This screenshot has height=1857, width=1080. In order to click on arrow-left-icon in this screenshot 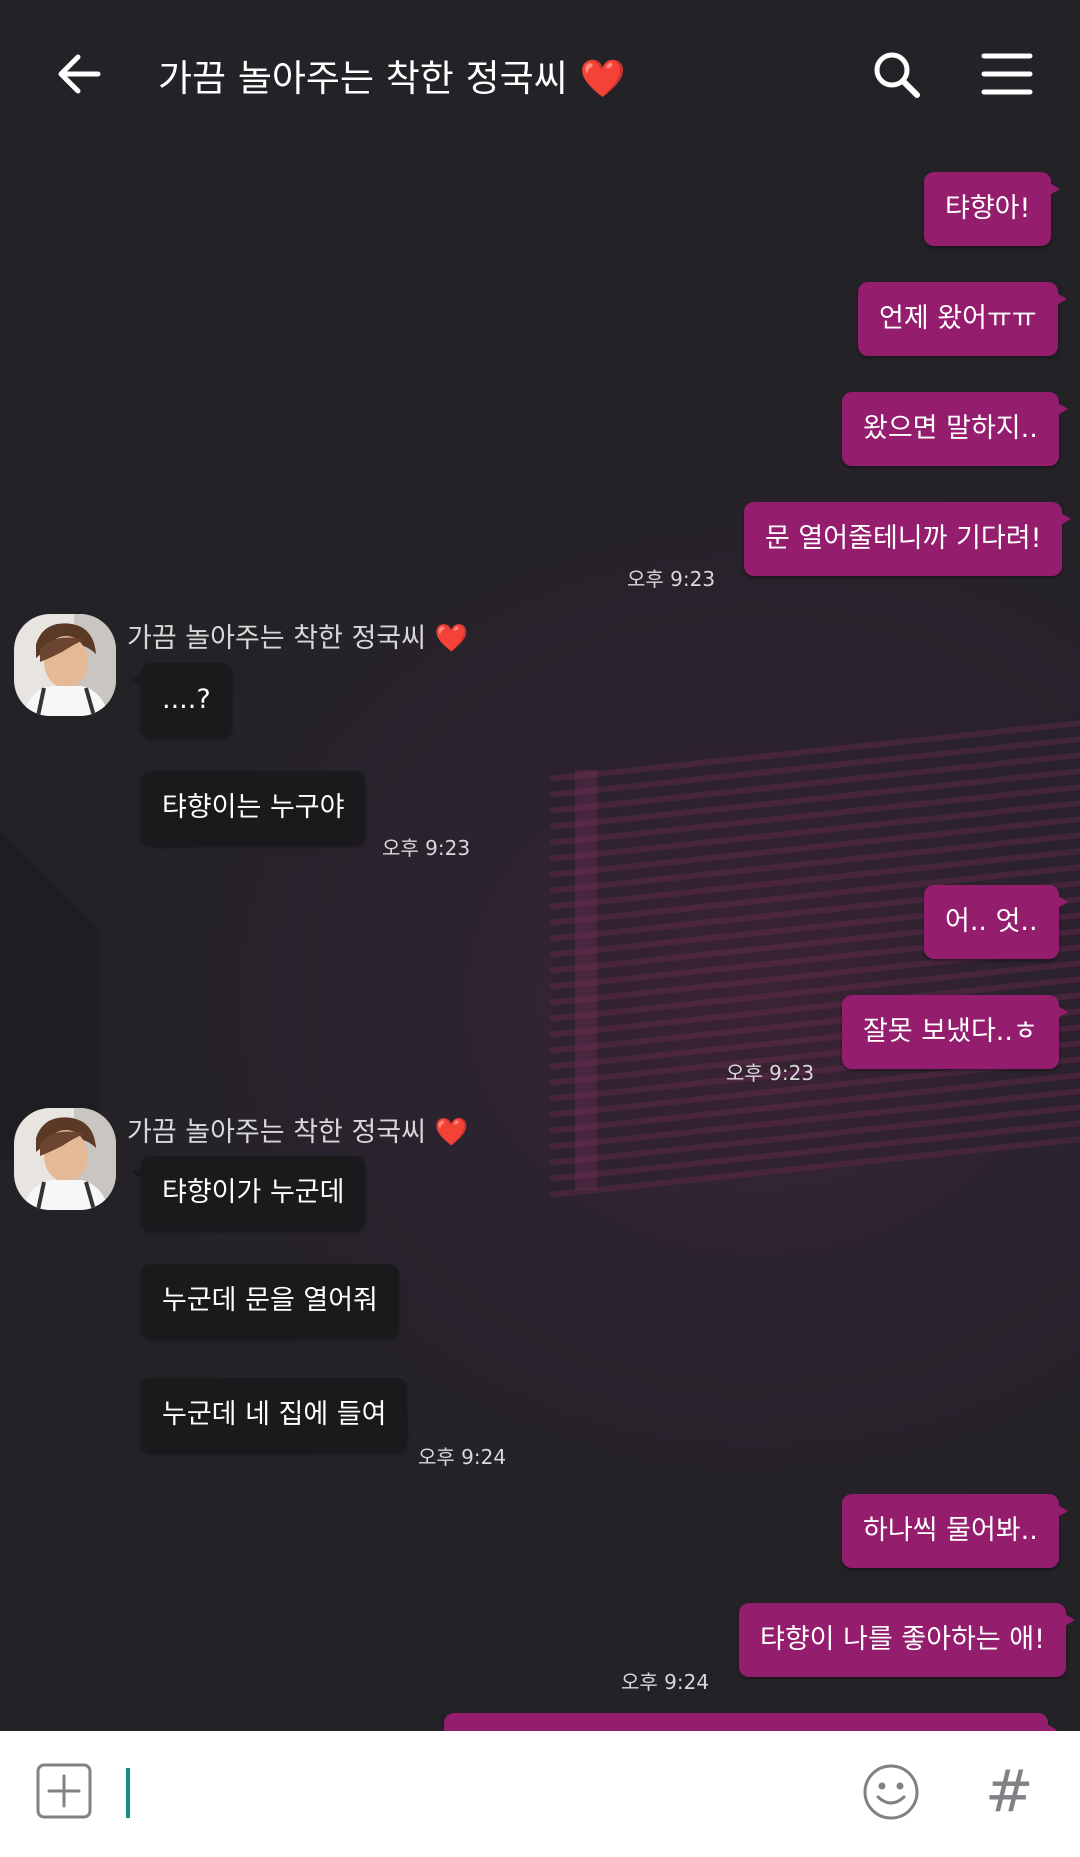, I will do `click(79, 74)`.